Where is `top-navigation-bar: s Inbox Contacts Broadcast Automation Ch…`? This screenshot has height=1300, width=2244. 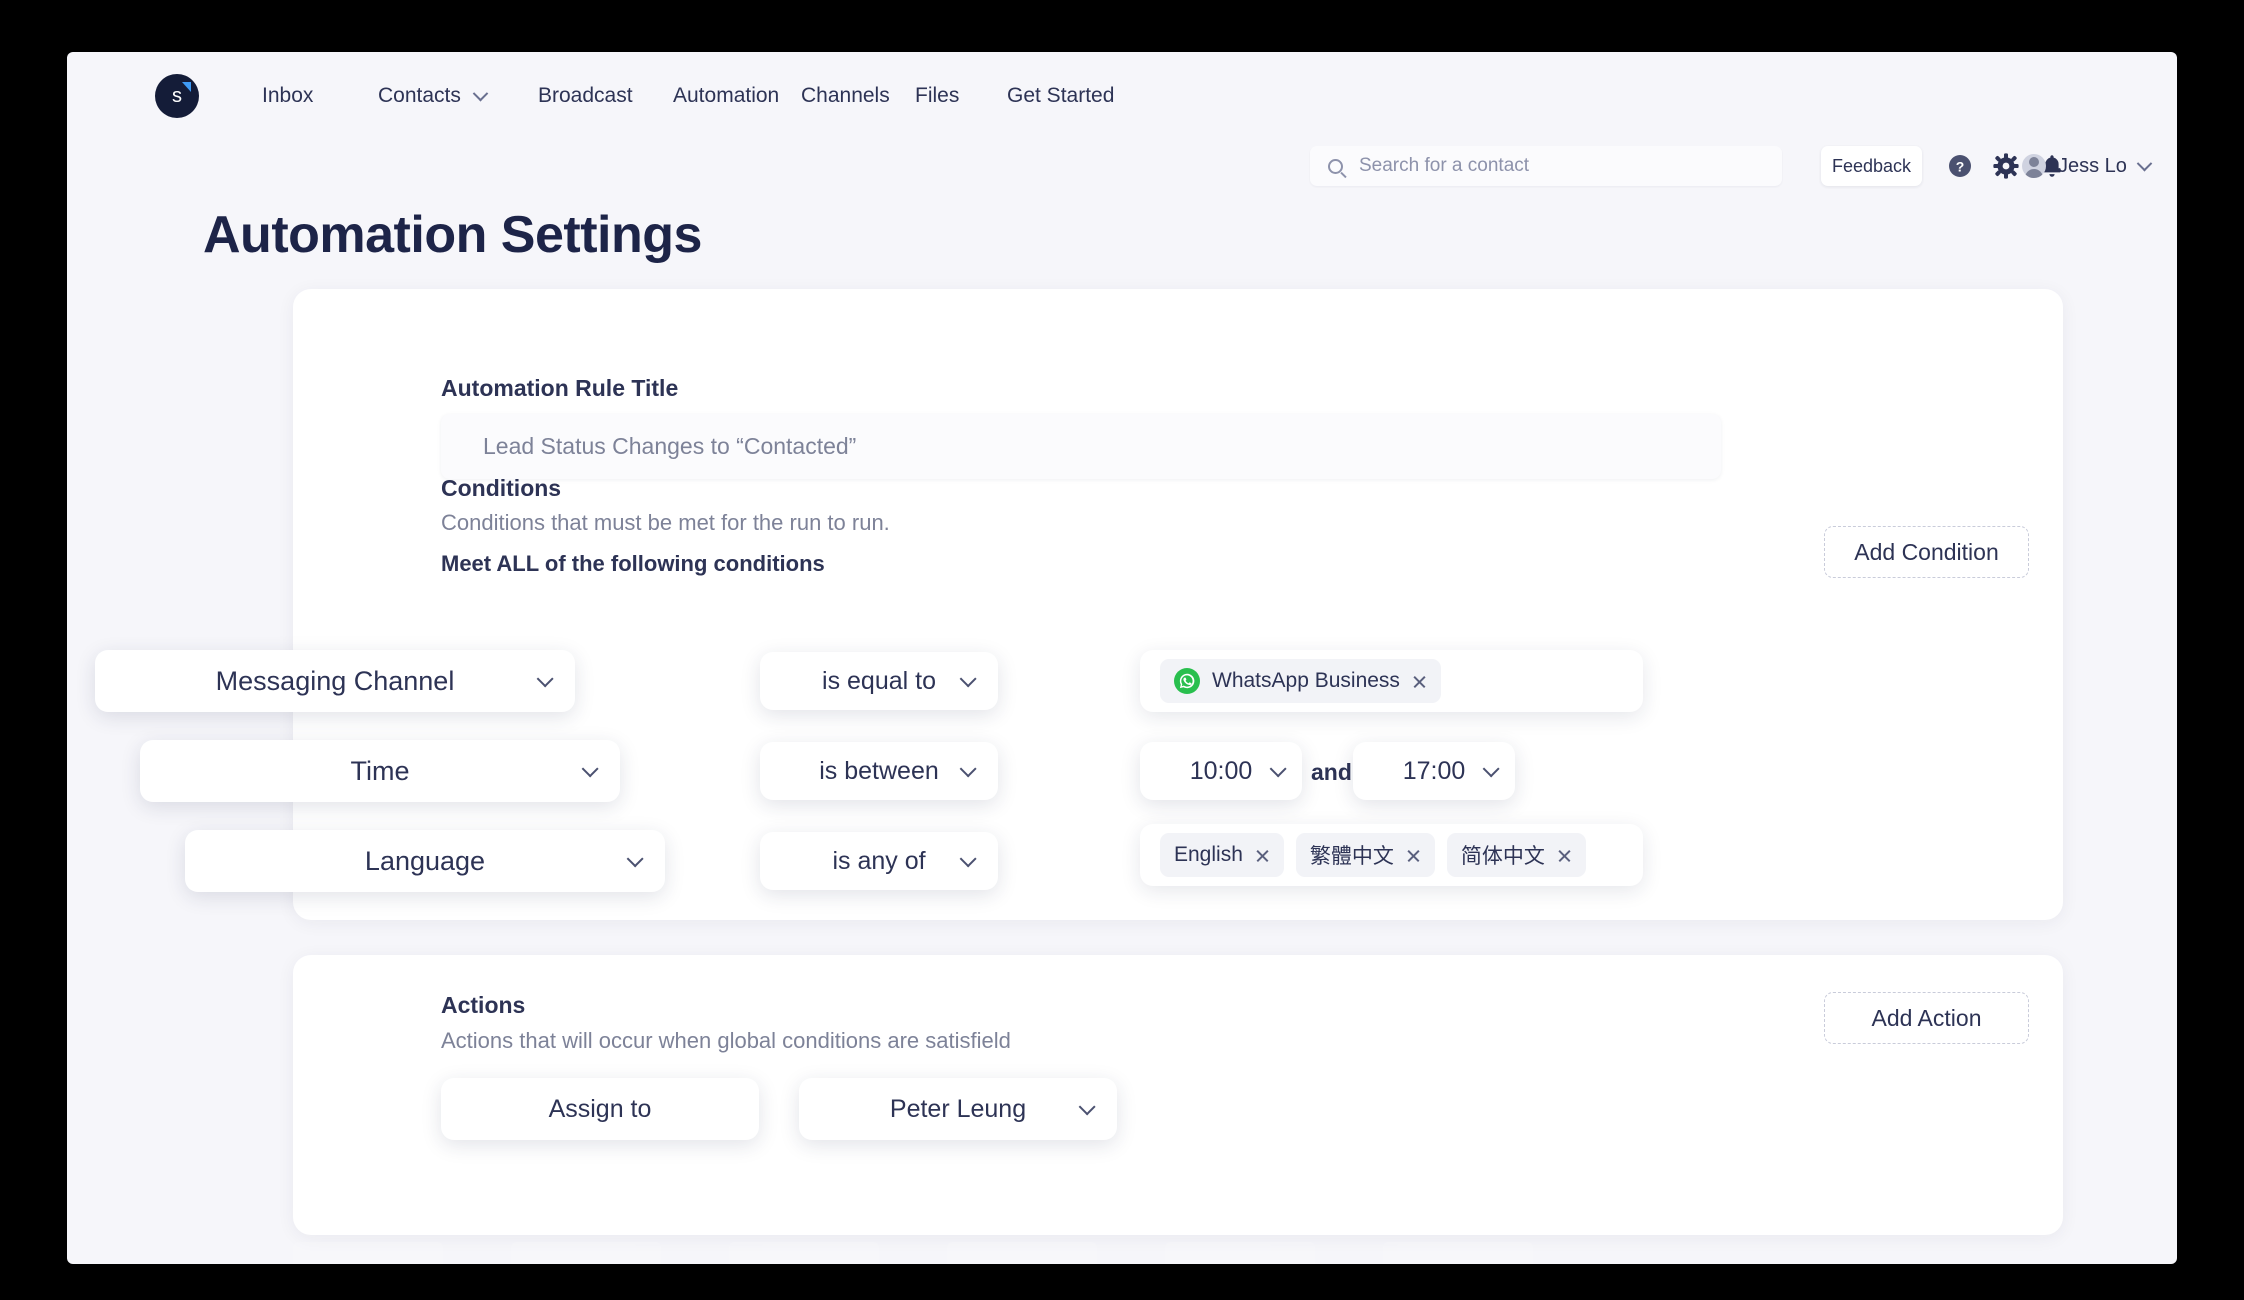 top-navigation-bar: s Inbox Contacts Broadcast Automation Ch… is located at coordinates (1122, 119).